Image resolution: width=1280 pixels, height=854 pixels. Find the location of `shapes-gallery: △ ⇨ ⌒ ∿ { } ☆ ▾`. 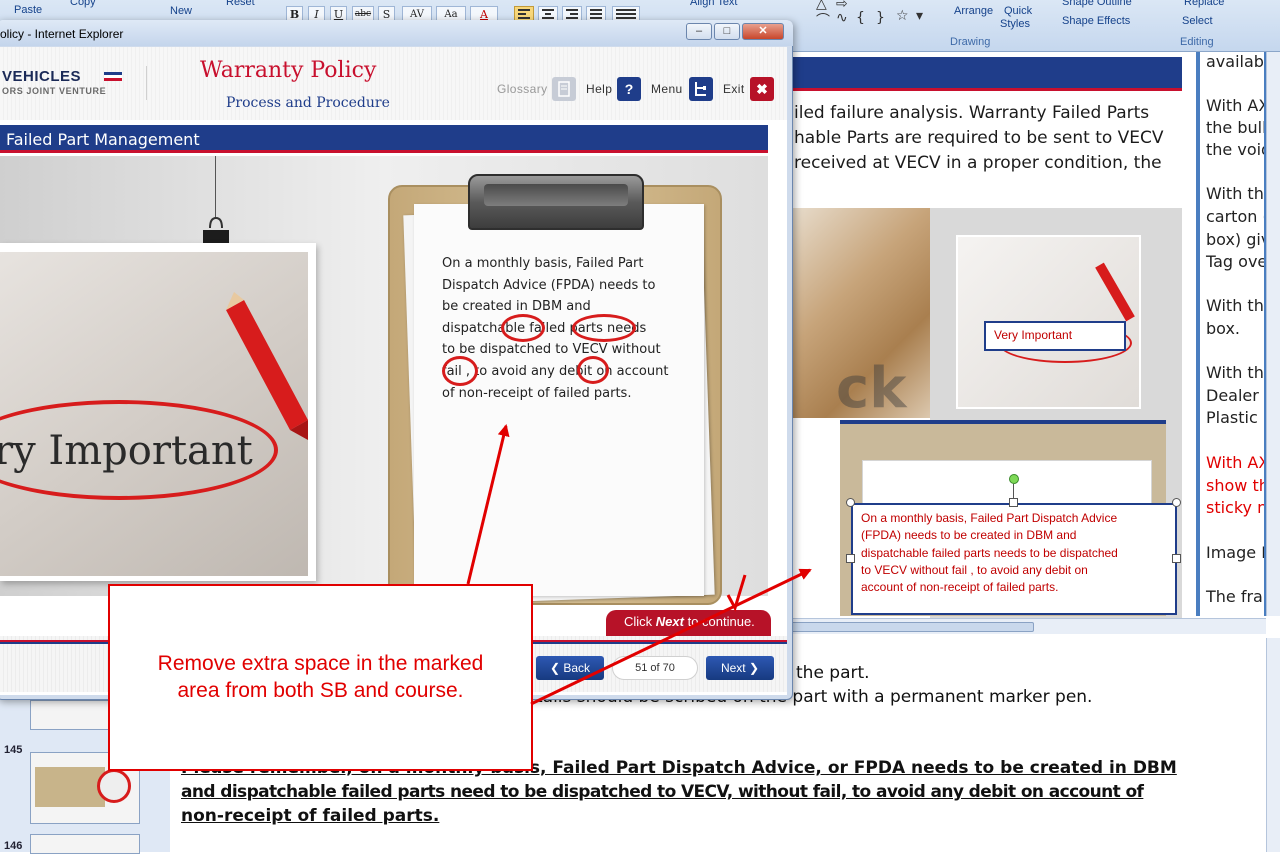

shapes-gallery: △ ⇨ ⌒ ∿ { } ☆ ▾ is located at coordinates (877, 17).